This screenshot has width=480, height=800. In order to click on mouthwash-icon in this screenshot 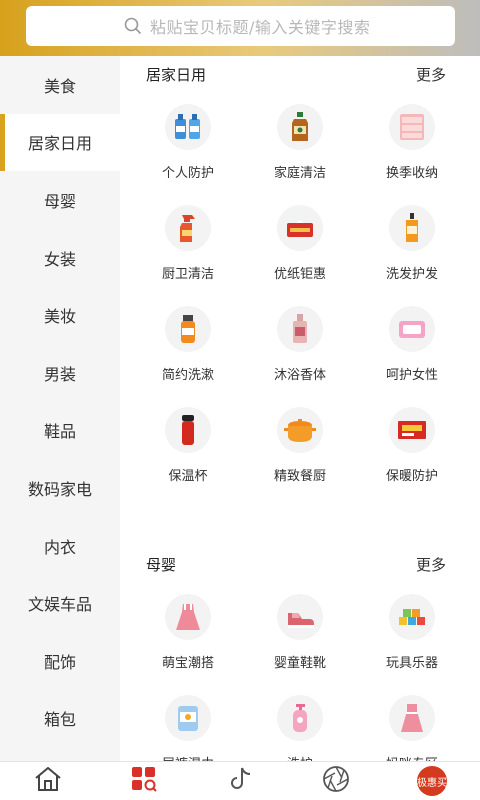, I will do `click(188, 329)`.